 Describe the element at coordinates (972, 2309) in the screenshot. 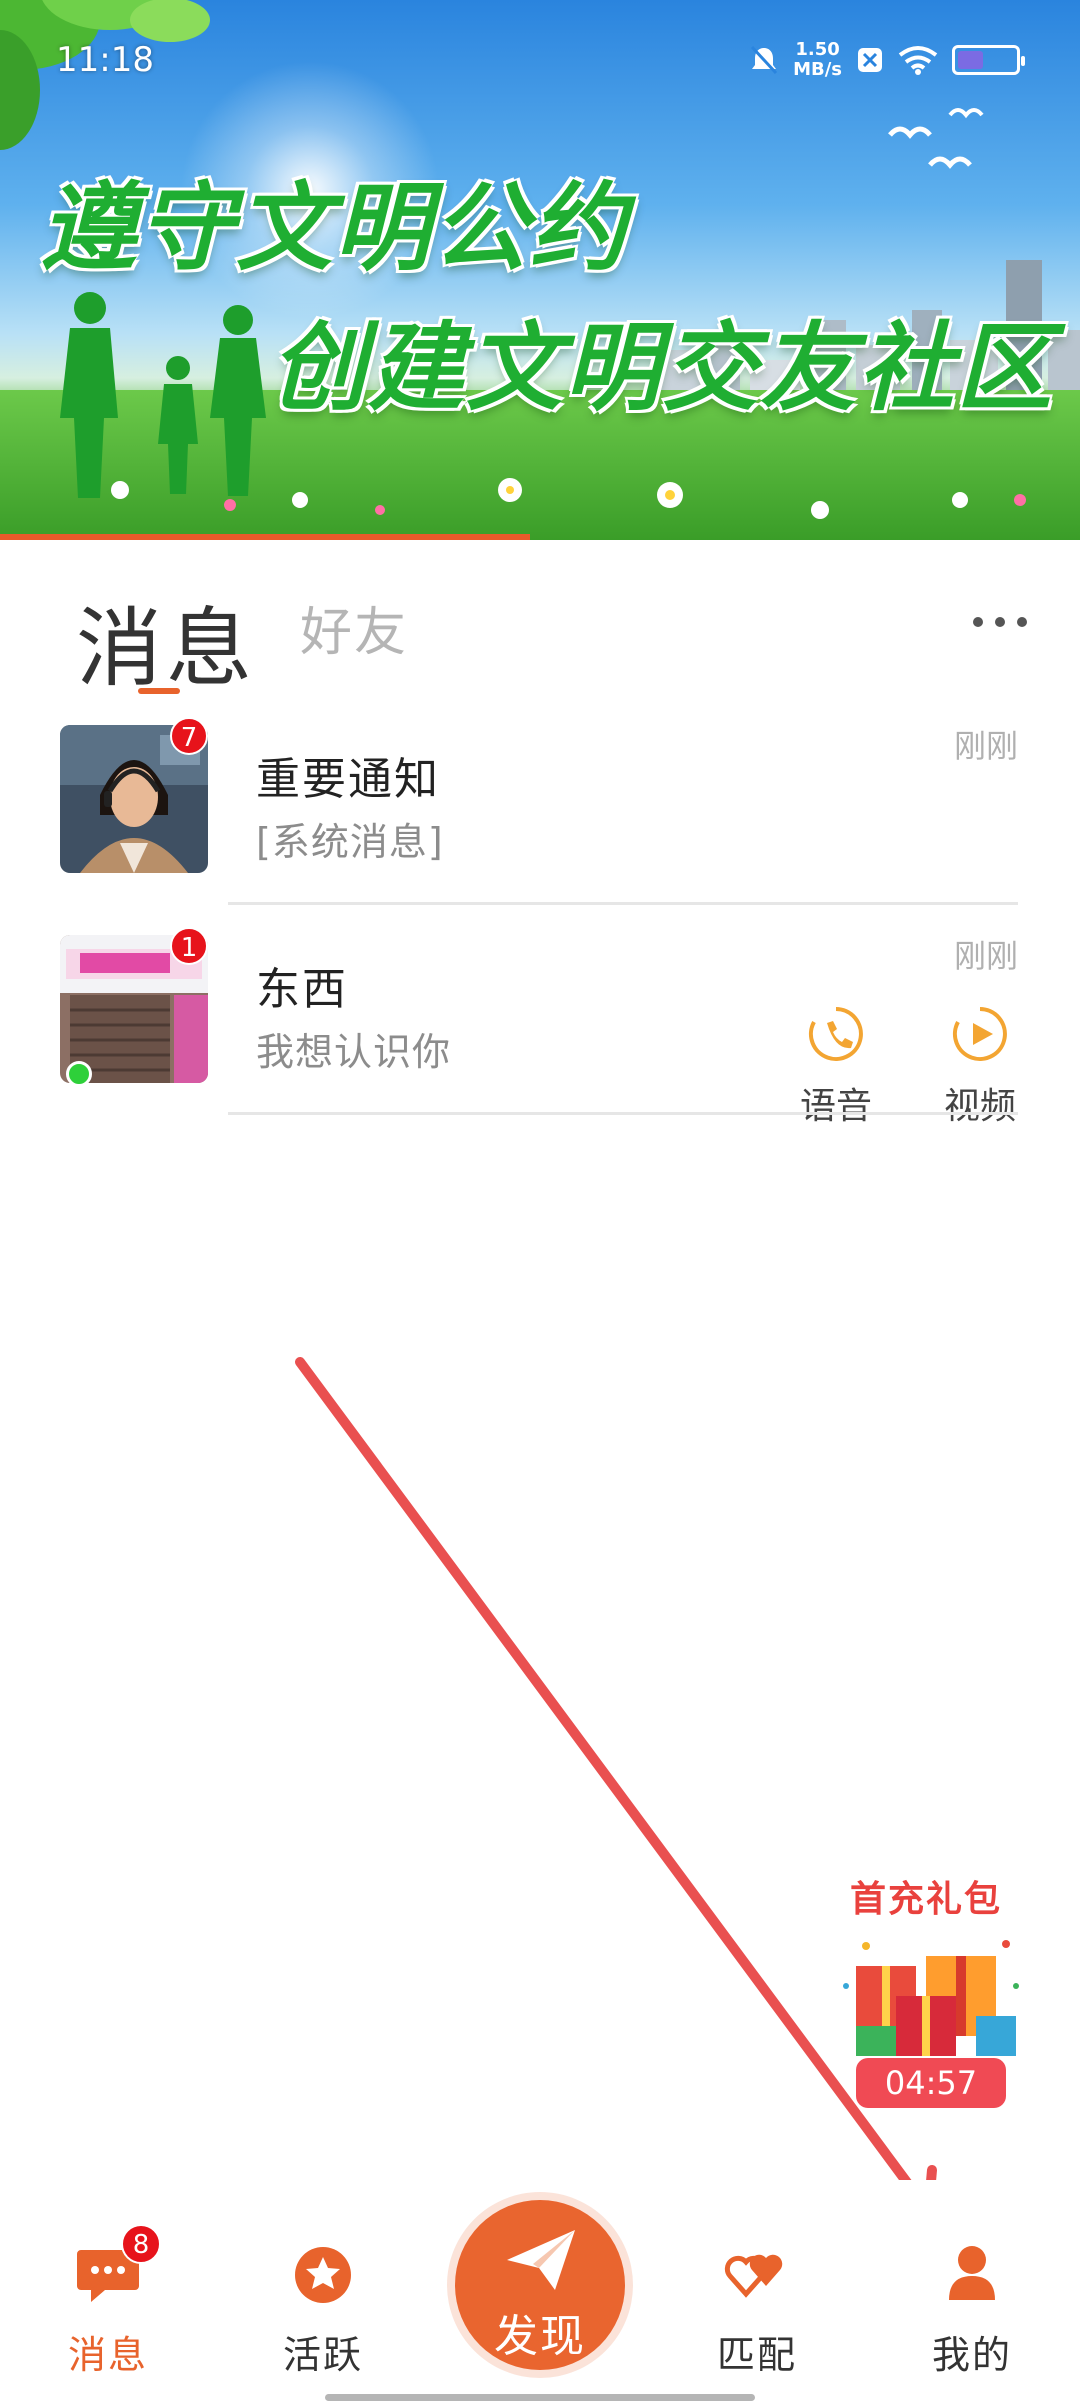

I see `nav-mine: 我的` at that location.